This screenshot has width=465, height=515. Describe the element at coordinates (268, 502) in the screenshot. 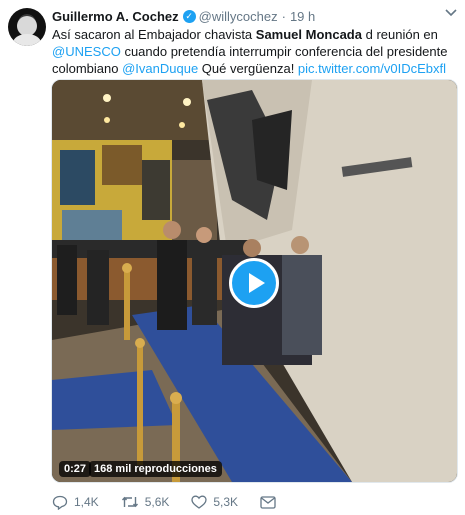

I see `direct-message-icon` at that location.